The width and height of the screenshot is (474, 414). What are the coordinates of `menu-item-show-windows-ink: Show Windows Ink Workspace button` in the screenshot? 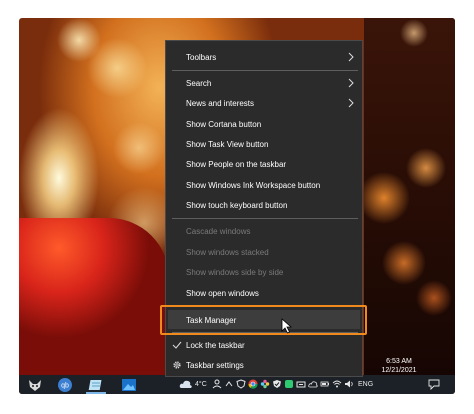 It's located at (264, 185).